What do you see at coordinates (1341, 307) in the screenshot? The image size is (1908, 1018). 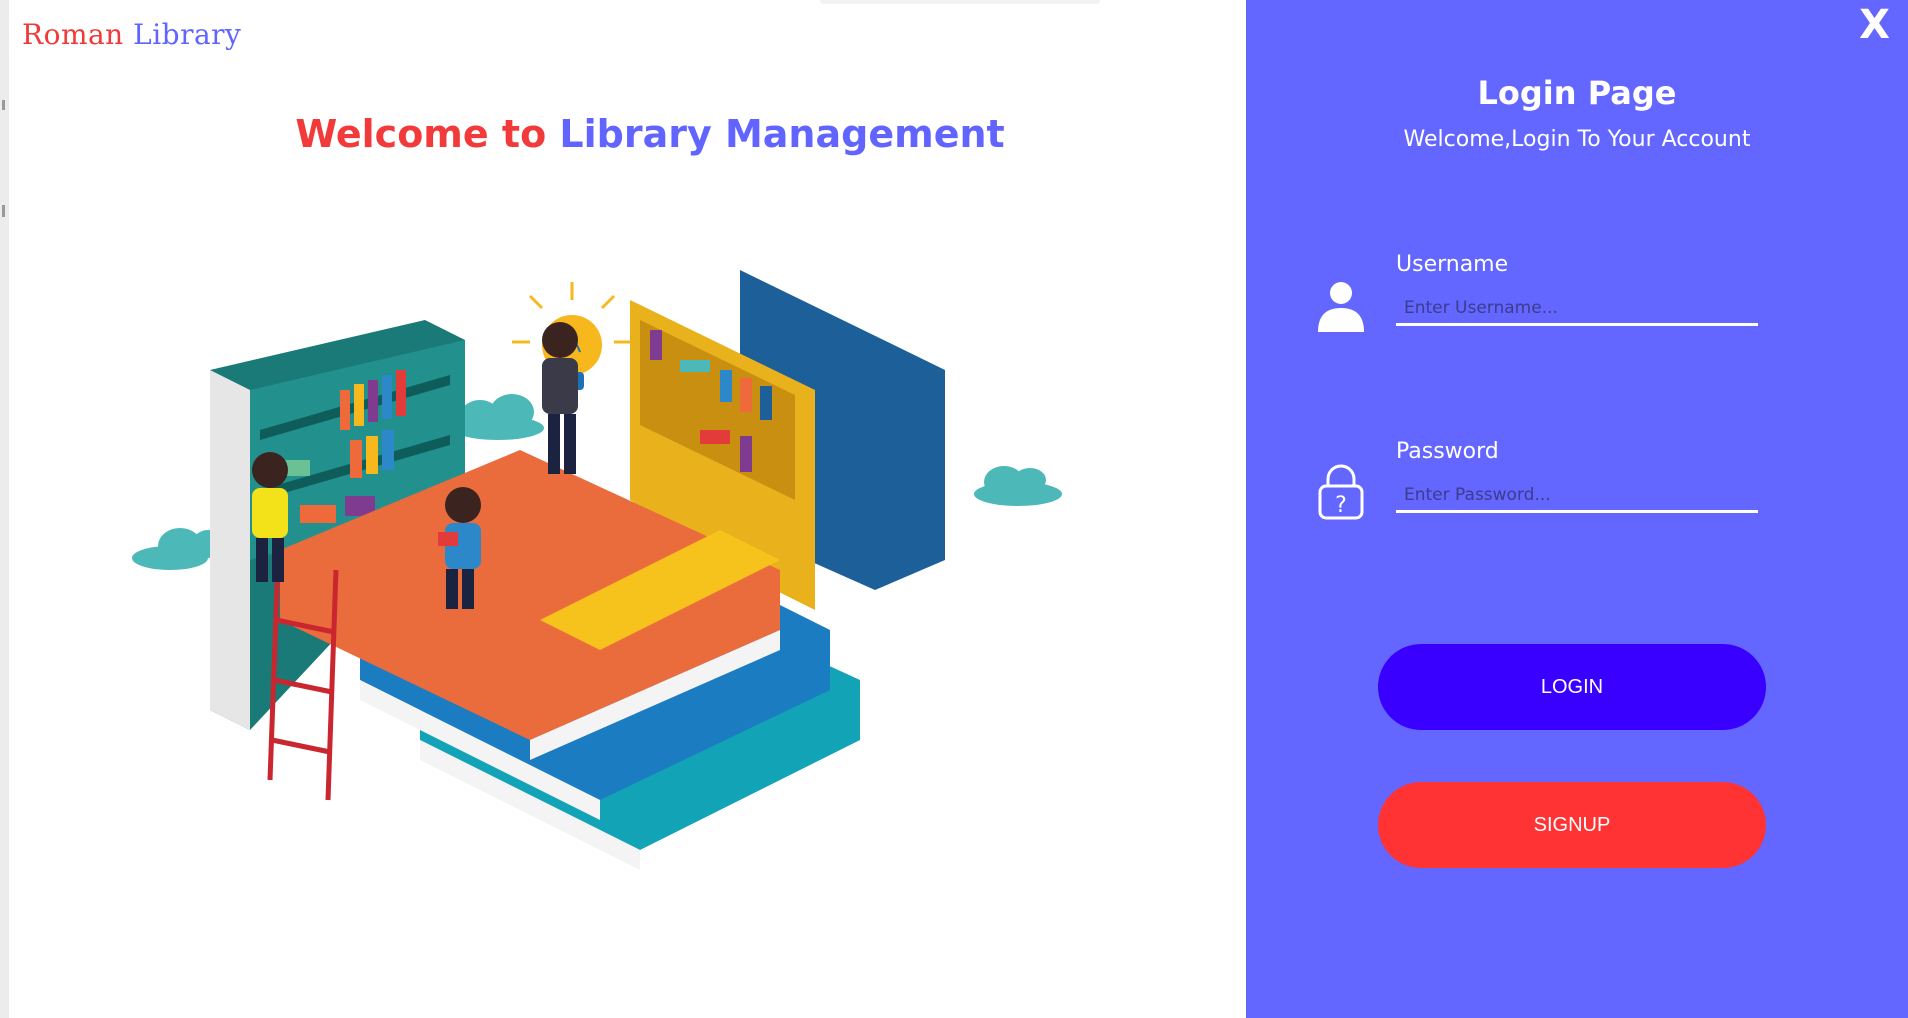 I see `user-icon` at bounding box center [1341, 307].